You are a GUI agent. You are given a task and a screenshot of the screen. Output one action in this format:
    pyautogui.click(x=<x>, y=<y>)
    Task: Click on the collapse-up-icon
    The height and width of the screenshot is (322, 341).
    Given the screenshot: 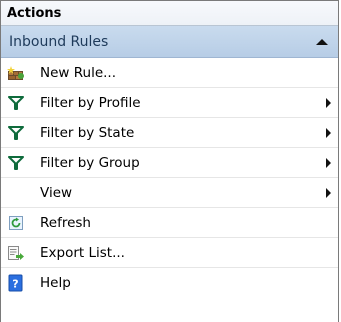 What is the action you would take?
    pyautogui.click(x=322, y=41)
    